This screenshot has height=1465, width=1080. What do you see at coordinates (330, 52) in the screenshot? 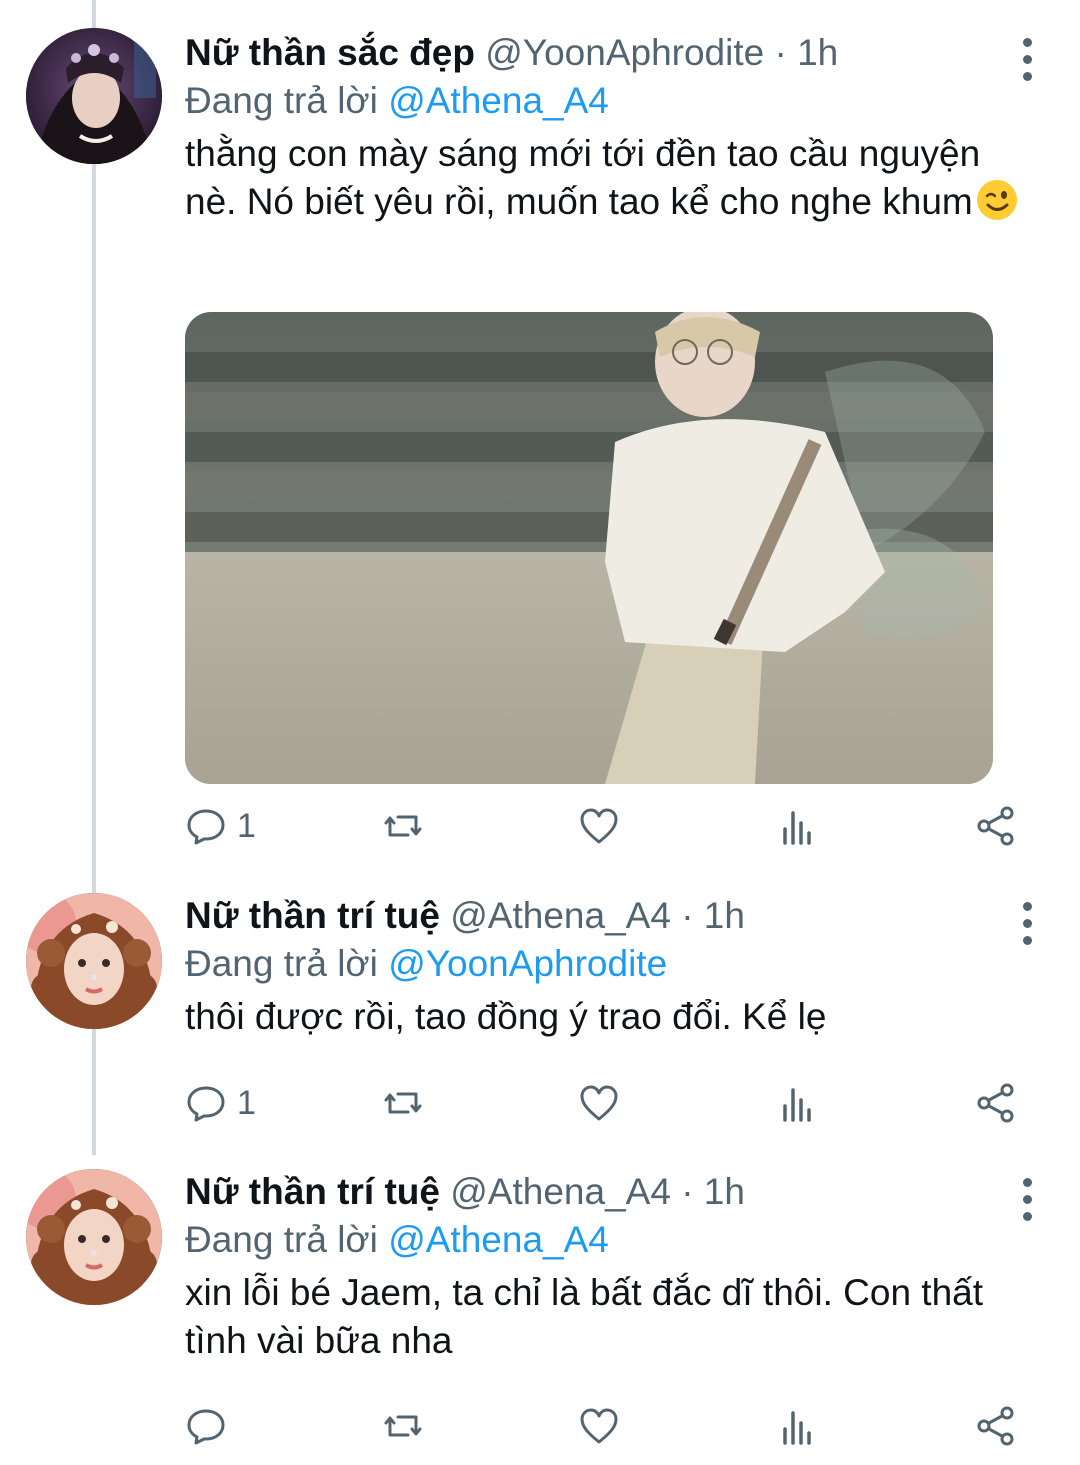
I see `display-name: Nữ thần sắc đẹp` at bounding box center [330, 52].